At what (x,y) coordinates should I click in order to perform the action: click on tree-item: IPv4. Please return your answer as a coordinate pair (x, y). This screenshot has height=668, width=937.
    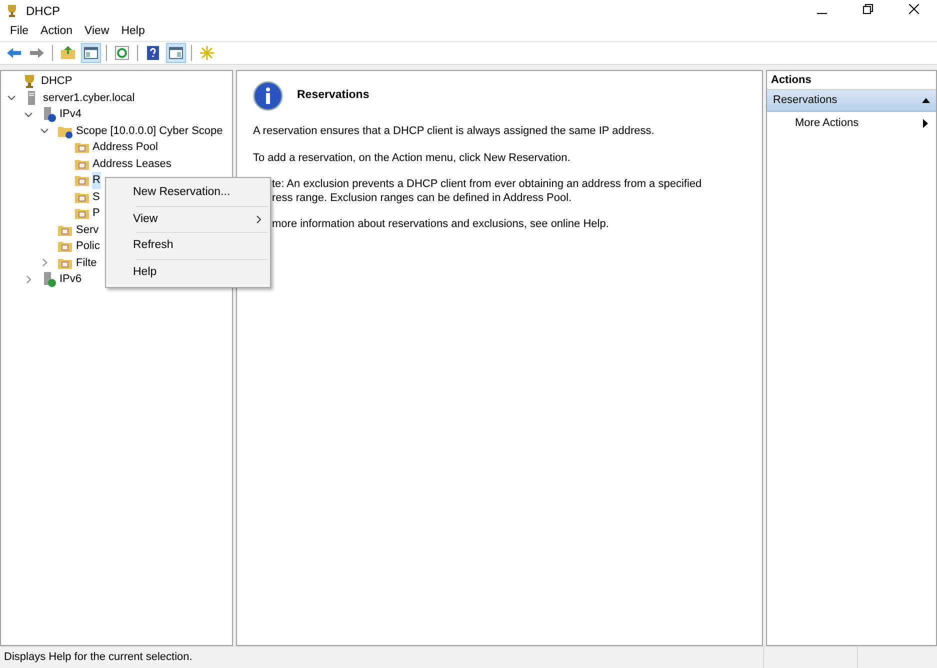
    Looking at the image, I should click on (70, 114).